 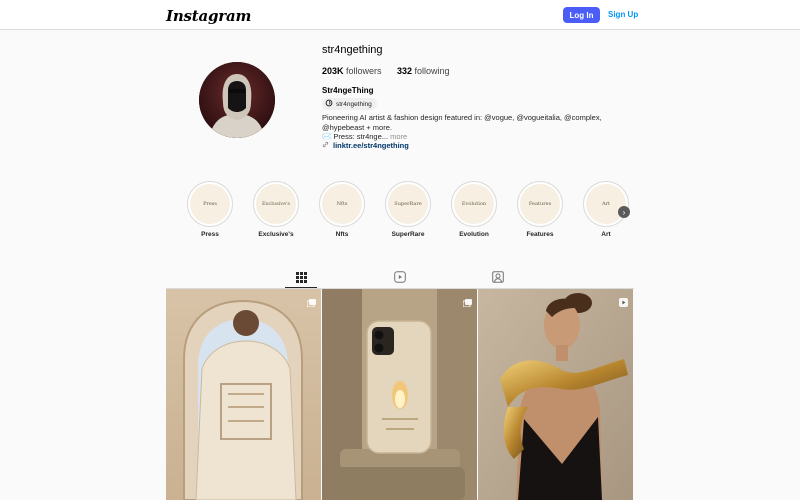 What do you see at coordinates (400, 277) in the screenshot?
I see `reels-icon` at bounding box center [400, 277].